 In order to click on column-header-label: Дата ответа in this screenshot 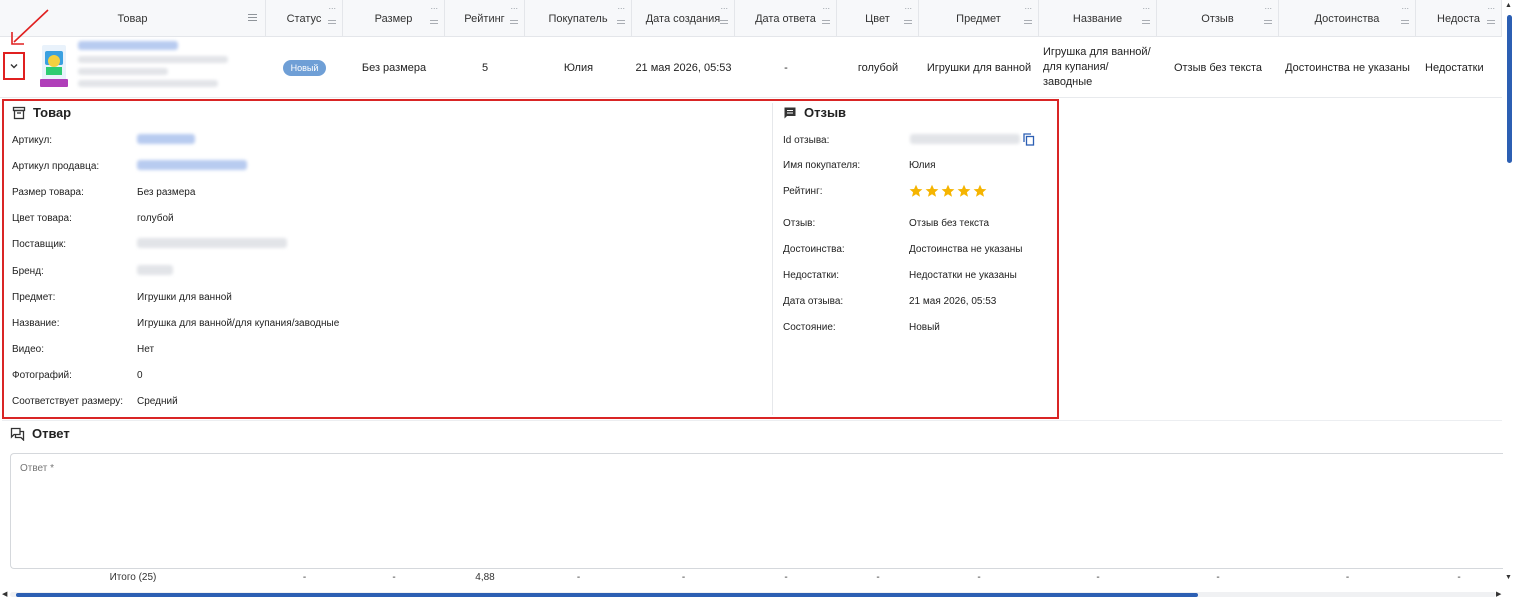, I will do `click(785, 19)`.